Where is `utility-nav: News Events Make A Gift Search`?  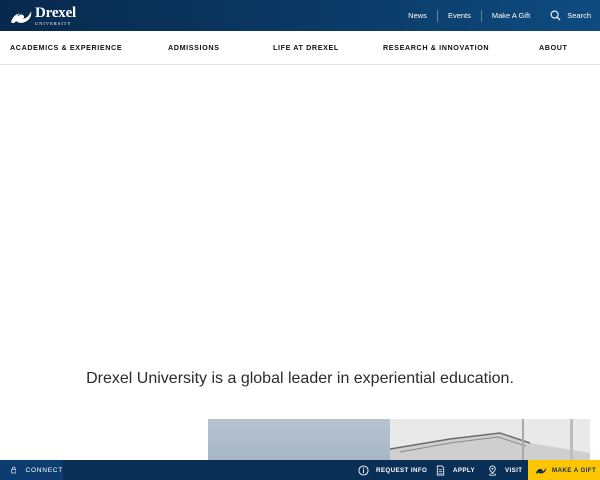 utility-nav: News Events Make A Gift Search is located at coordinates (499, 15).